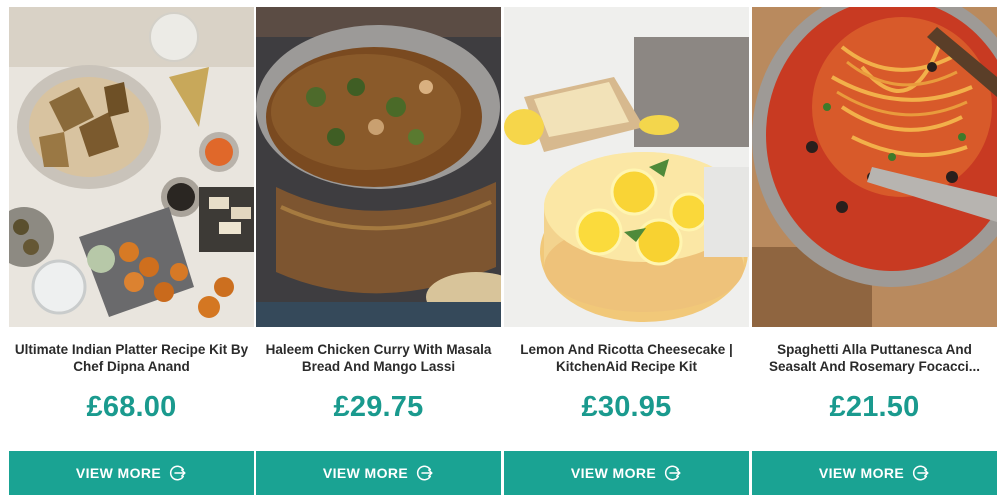 The width and height of the screenshot is (1006, 503). Describe the element at coordinates (626, 407) in the screenshot. I see `product-price: £30.95` at that location.